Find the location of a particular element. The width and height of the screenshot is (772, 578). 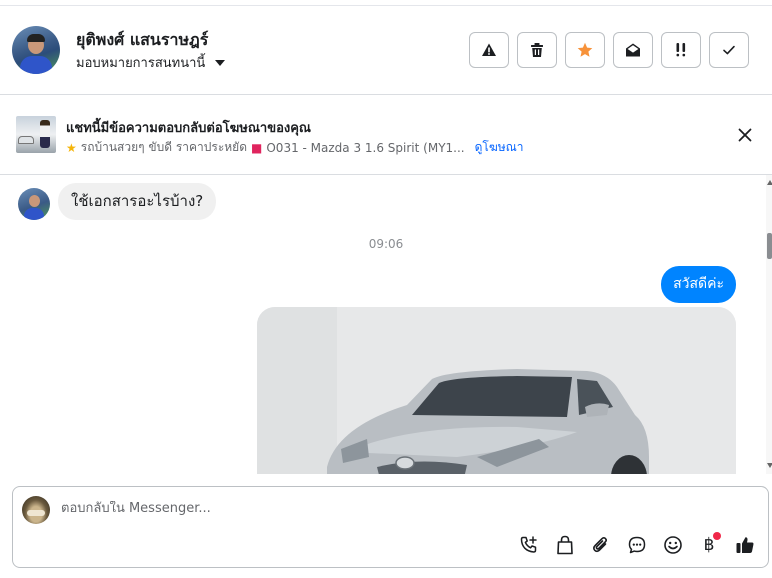

scroll-up-arrow-icon is located at coordinates (769, 182).